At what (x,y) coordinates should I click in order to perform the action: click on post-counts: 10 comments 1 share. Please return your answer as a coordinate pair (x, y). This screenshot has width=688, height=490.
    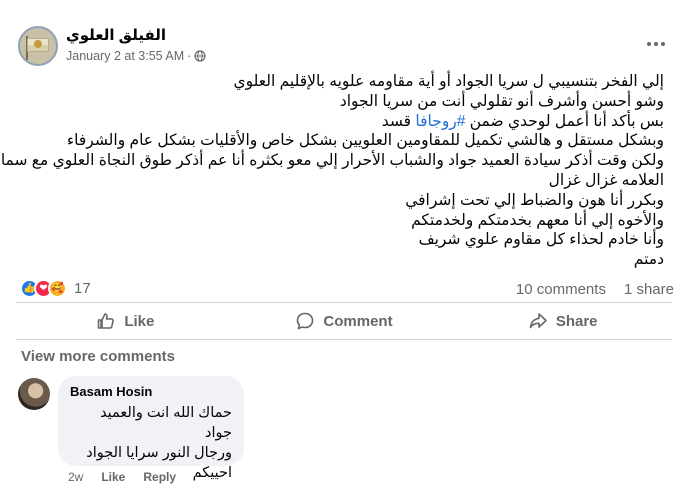
    Looking at the image, I should click on (595, 289).